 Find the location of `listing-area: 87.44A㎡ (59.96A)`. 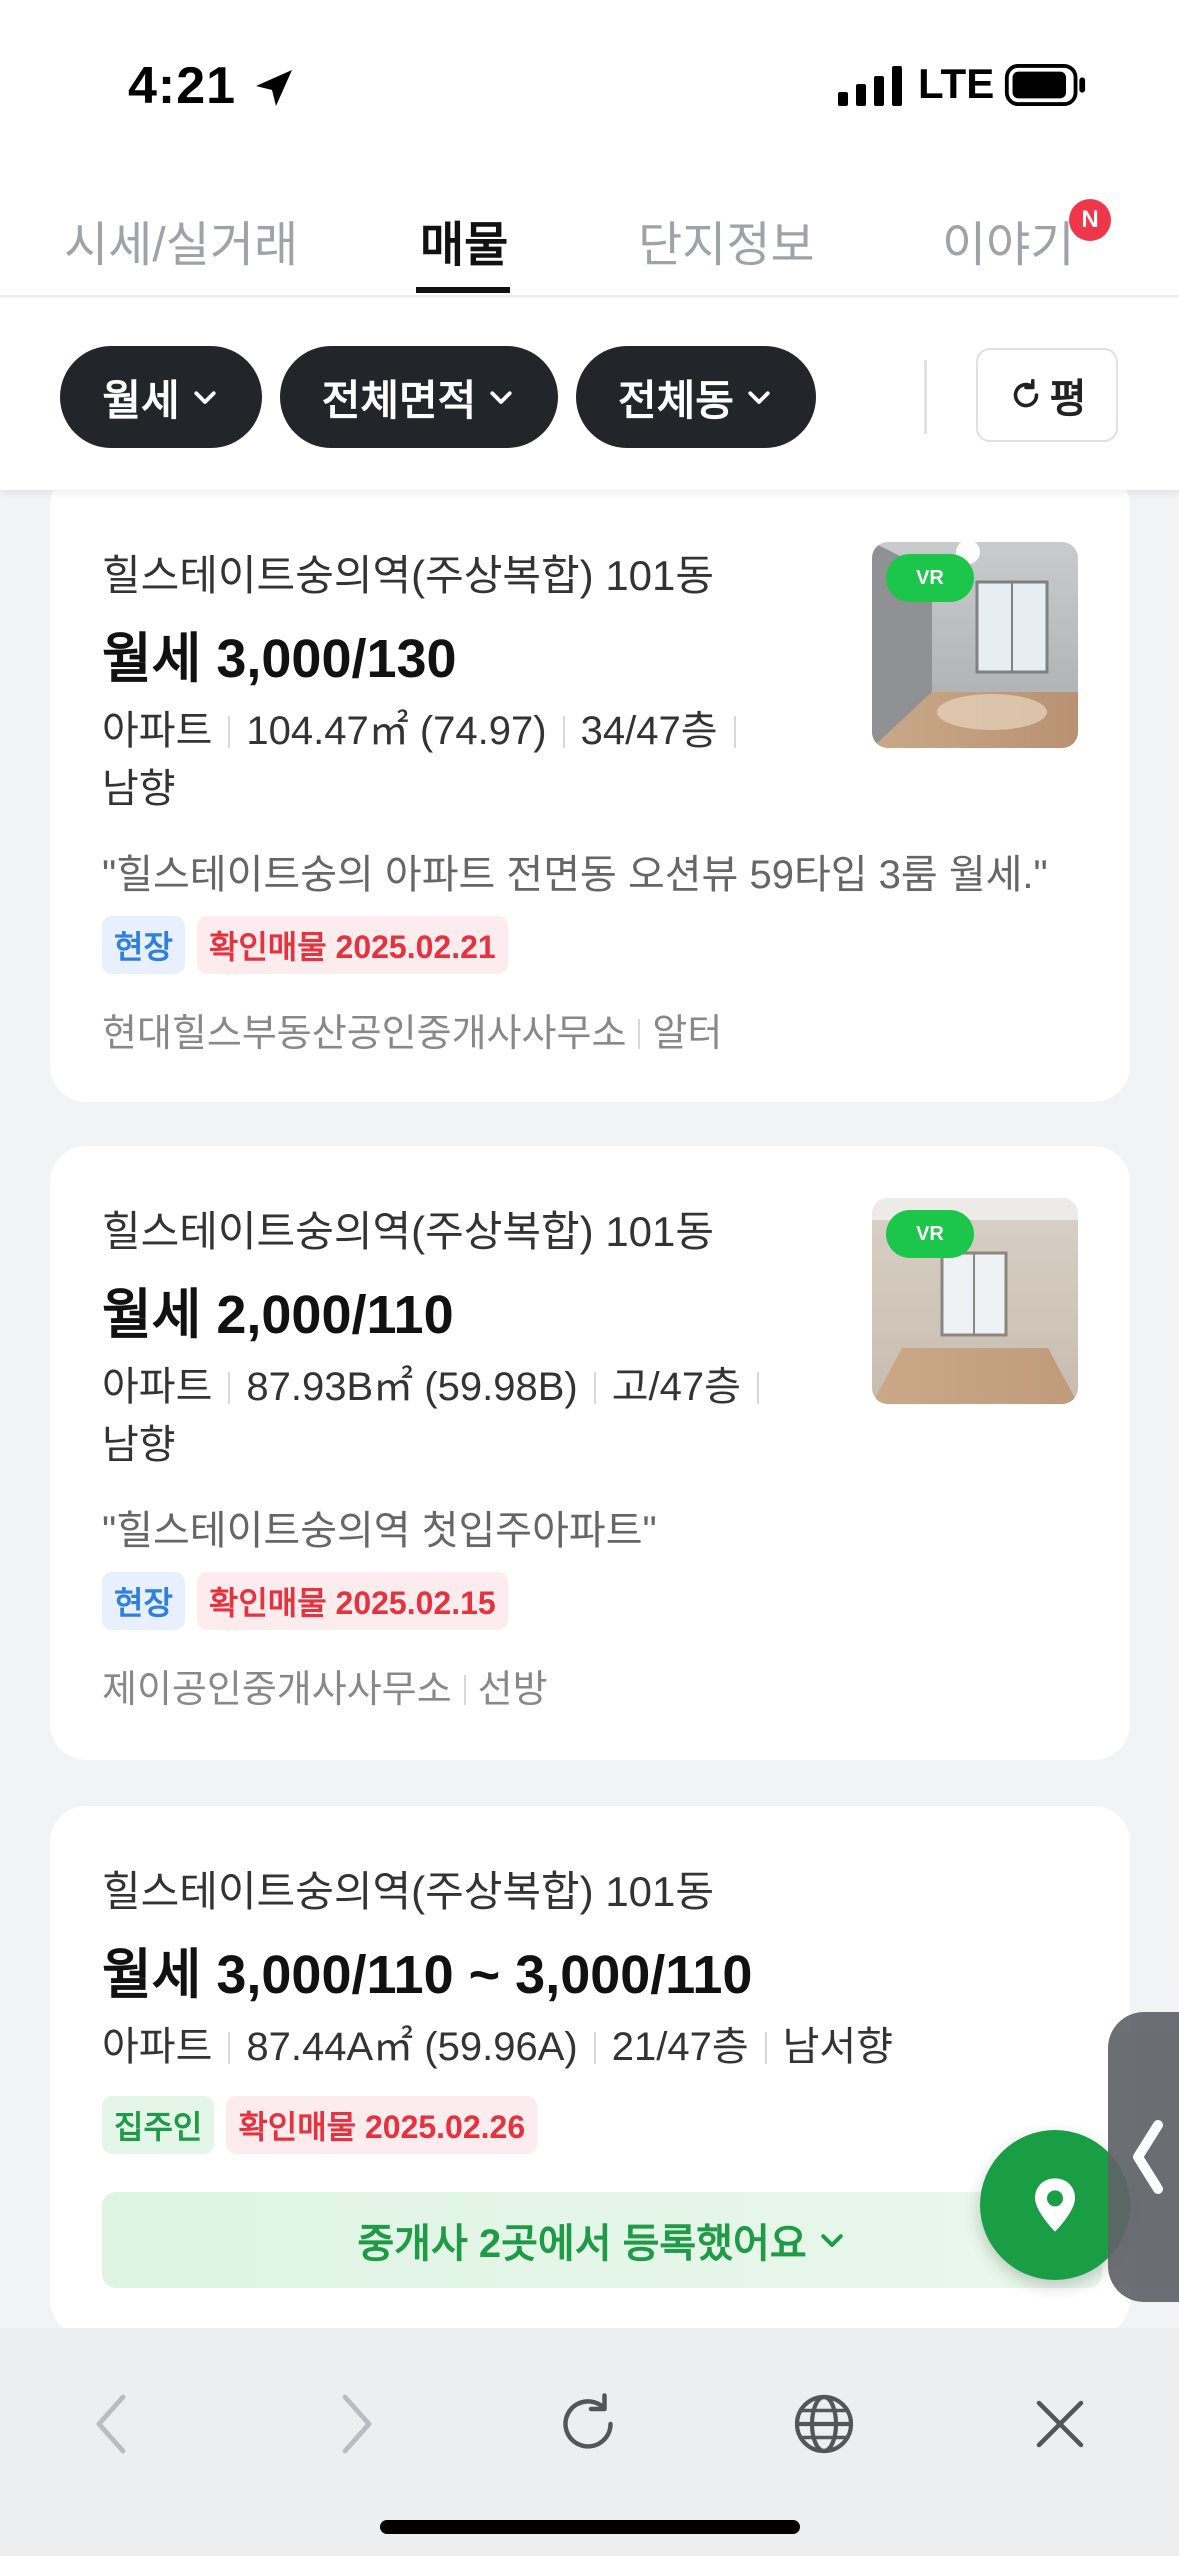

listing-area: 87.44A㎡ (59.96A) is located at coordinates (412, 2047).